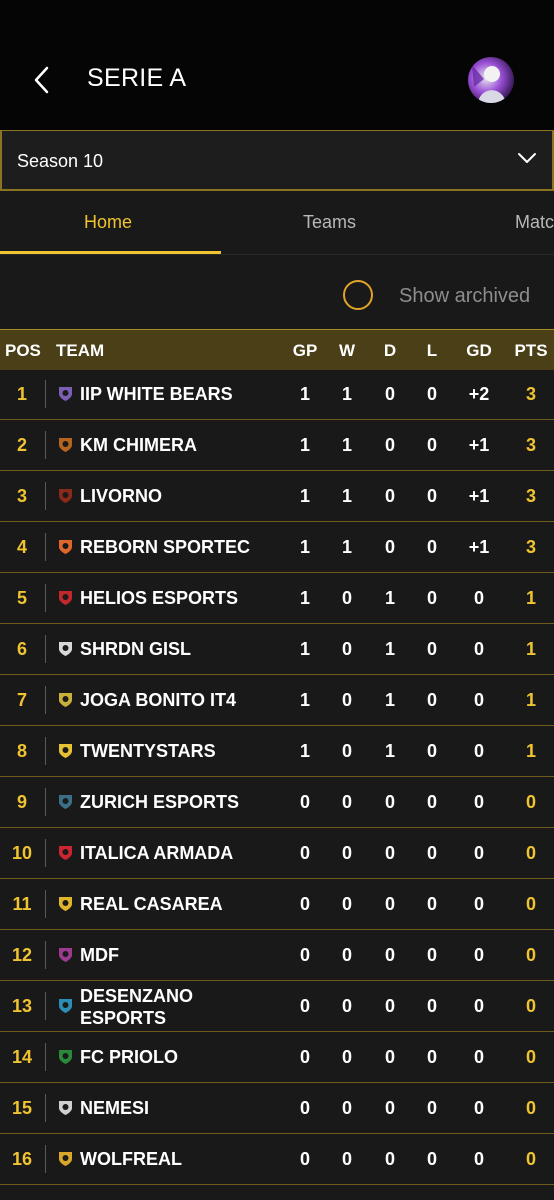  What do you see at coordinates (21, 496) in the screenshot?
I see `row-position: 3` at bounding box center [21, 496].